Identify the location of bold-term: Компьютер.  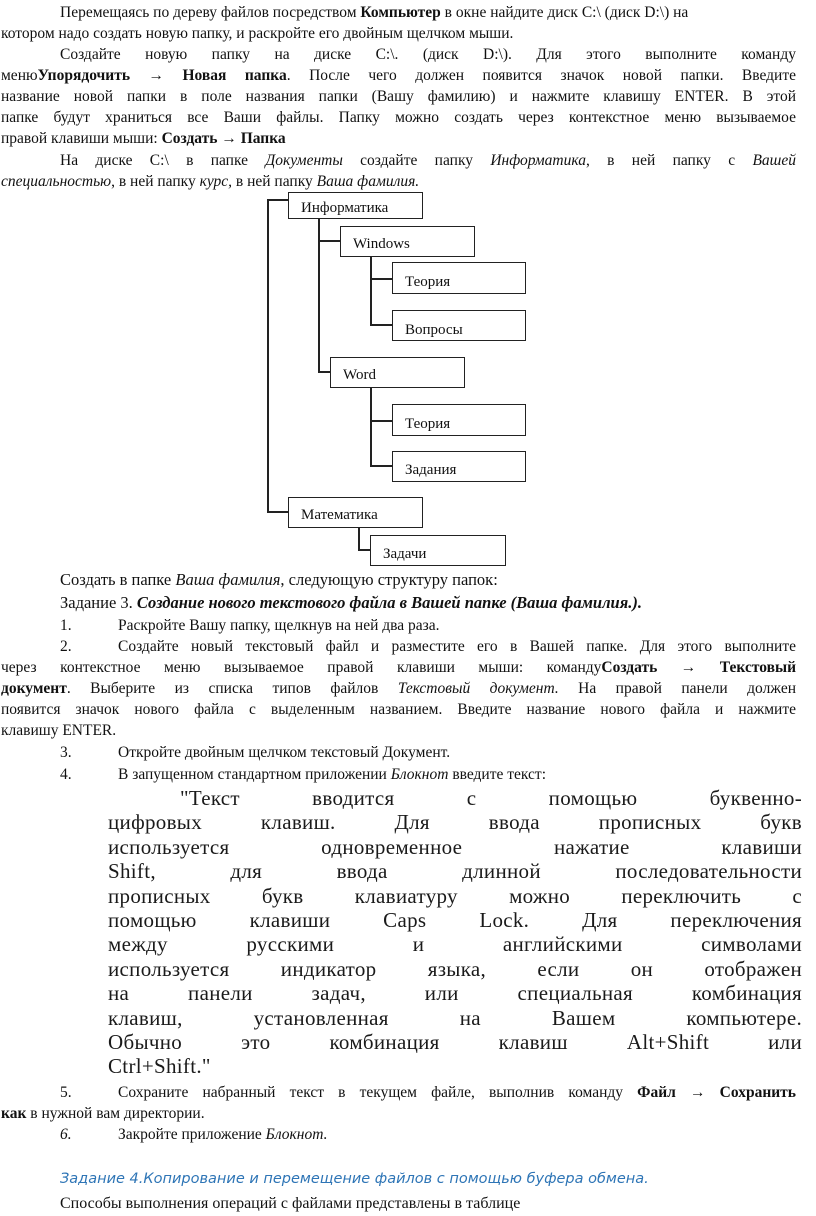
(400, 12).